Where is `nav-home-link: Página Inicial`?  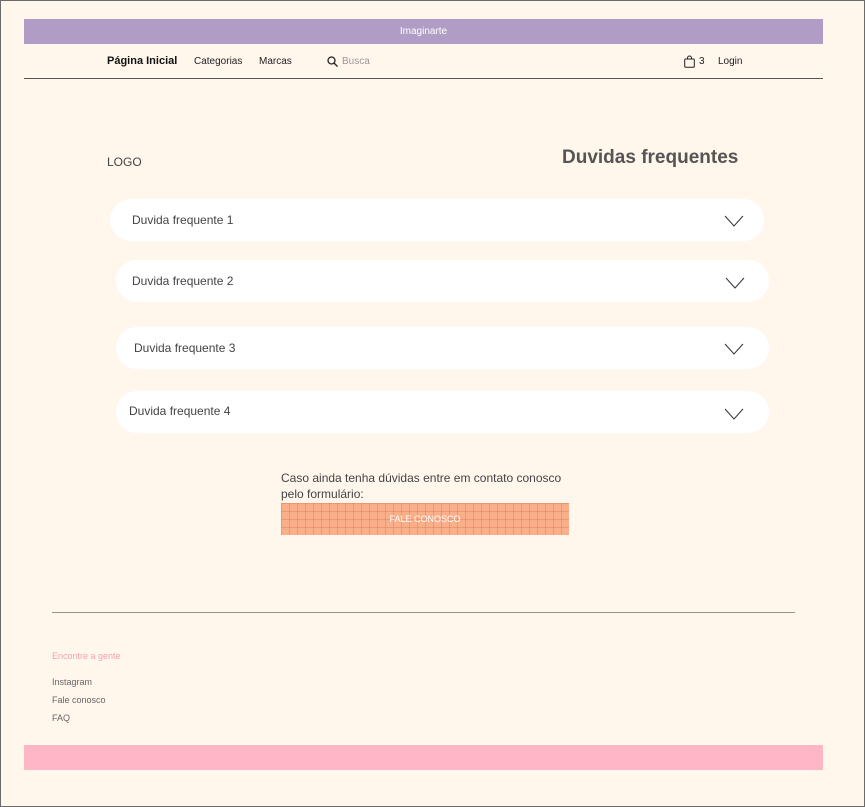
nav-home-link: Página Inicial is located at coordinates (142, 61).